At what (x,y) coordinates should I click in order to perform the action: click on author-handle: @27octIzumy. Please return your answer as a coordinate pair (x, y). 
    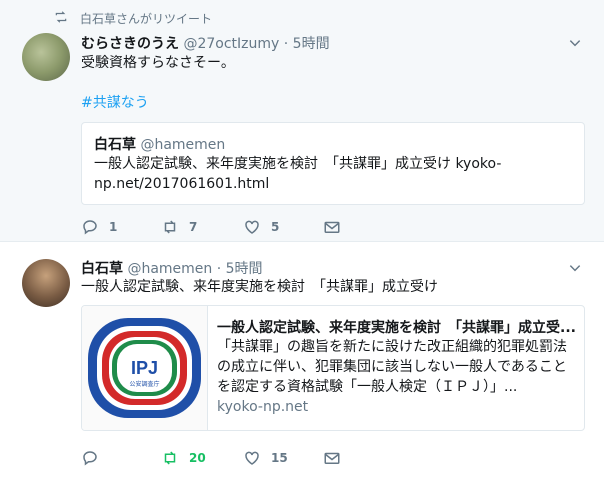
    Looking at the image, I should click on (231, 44).